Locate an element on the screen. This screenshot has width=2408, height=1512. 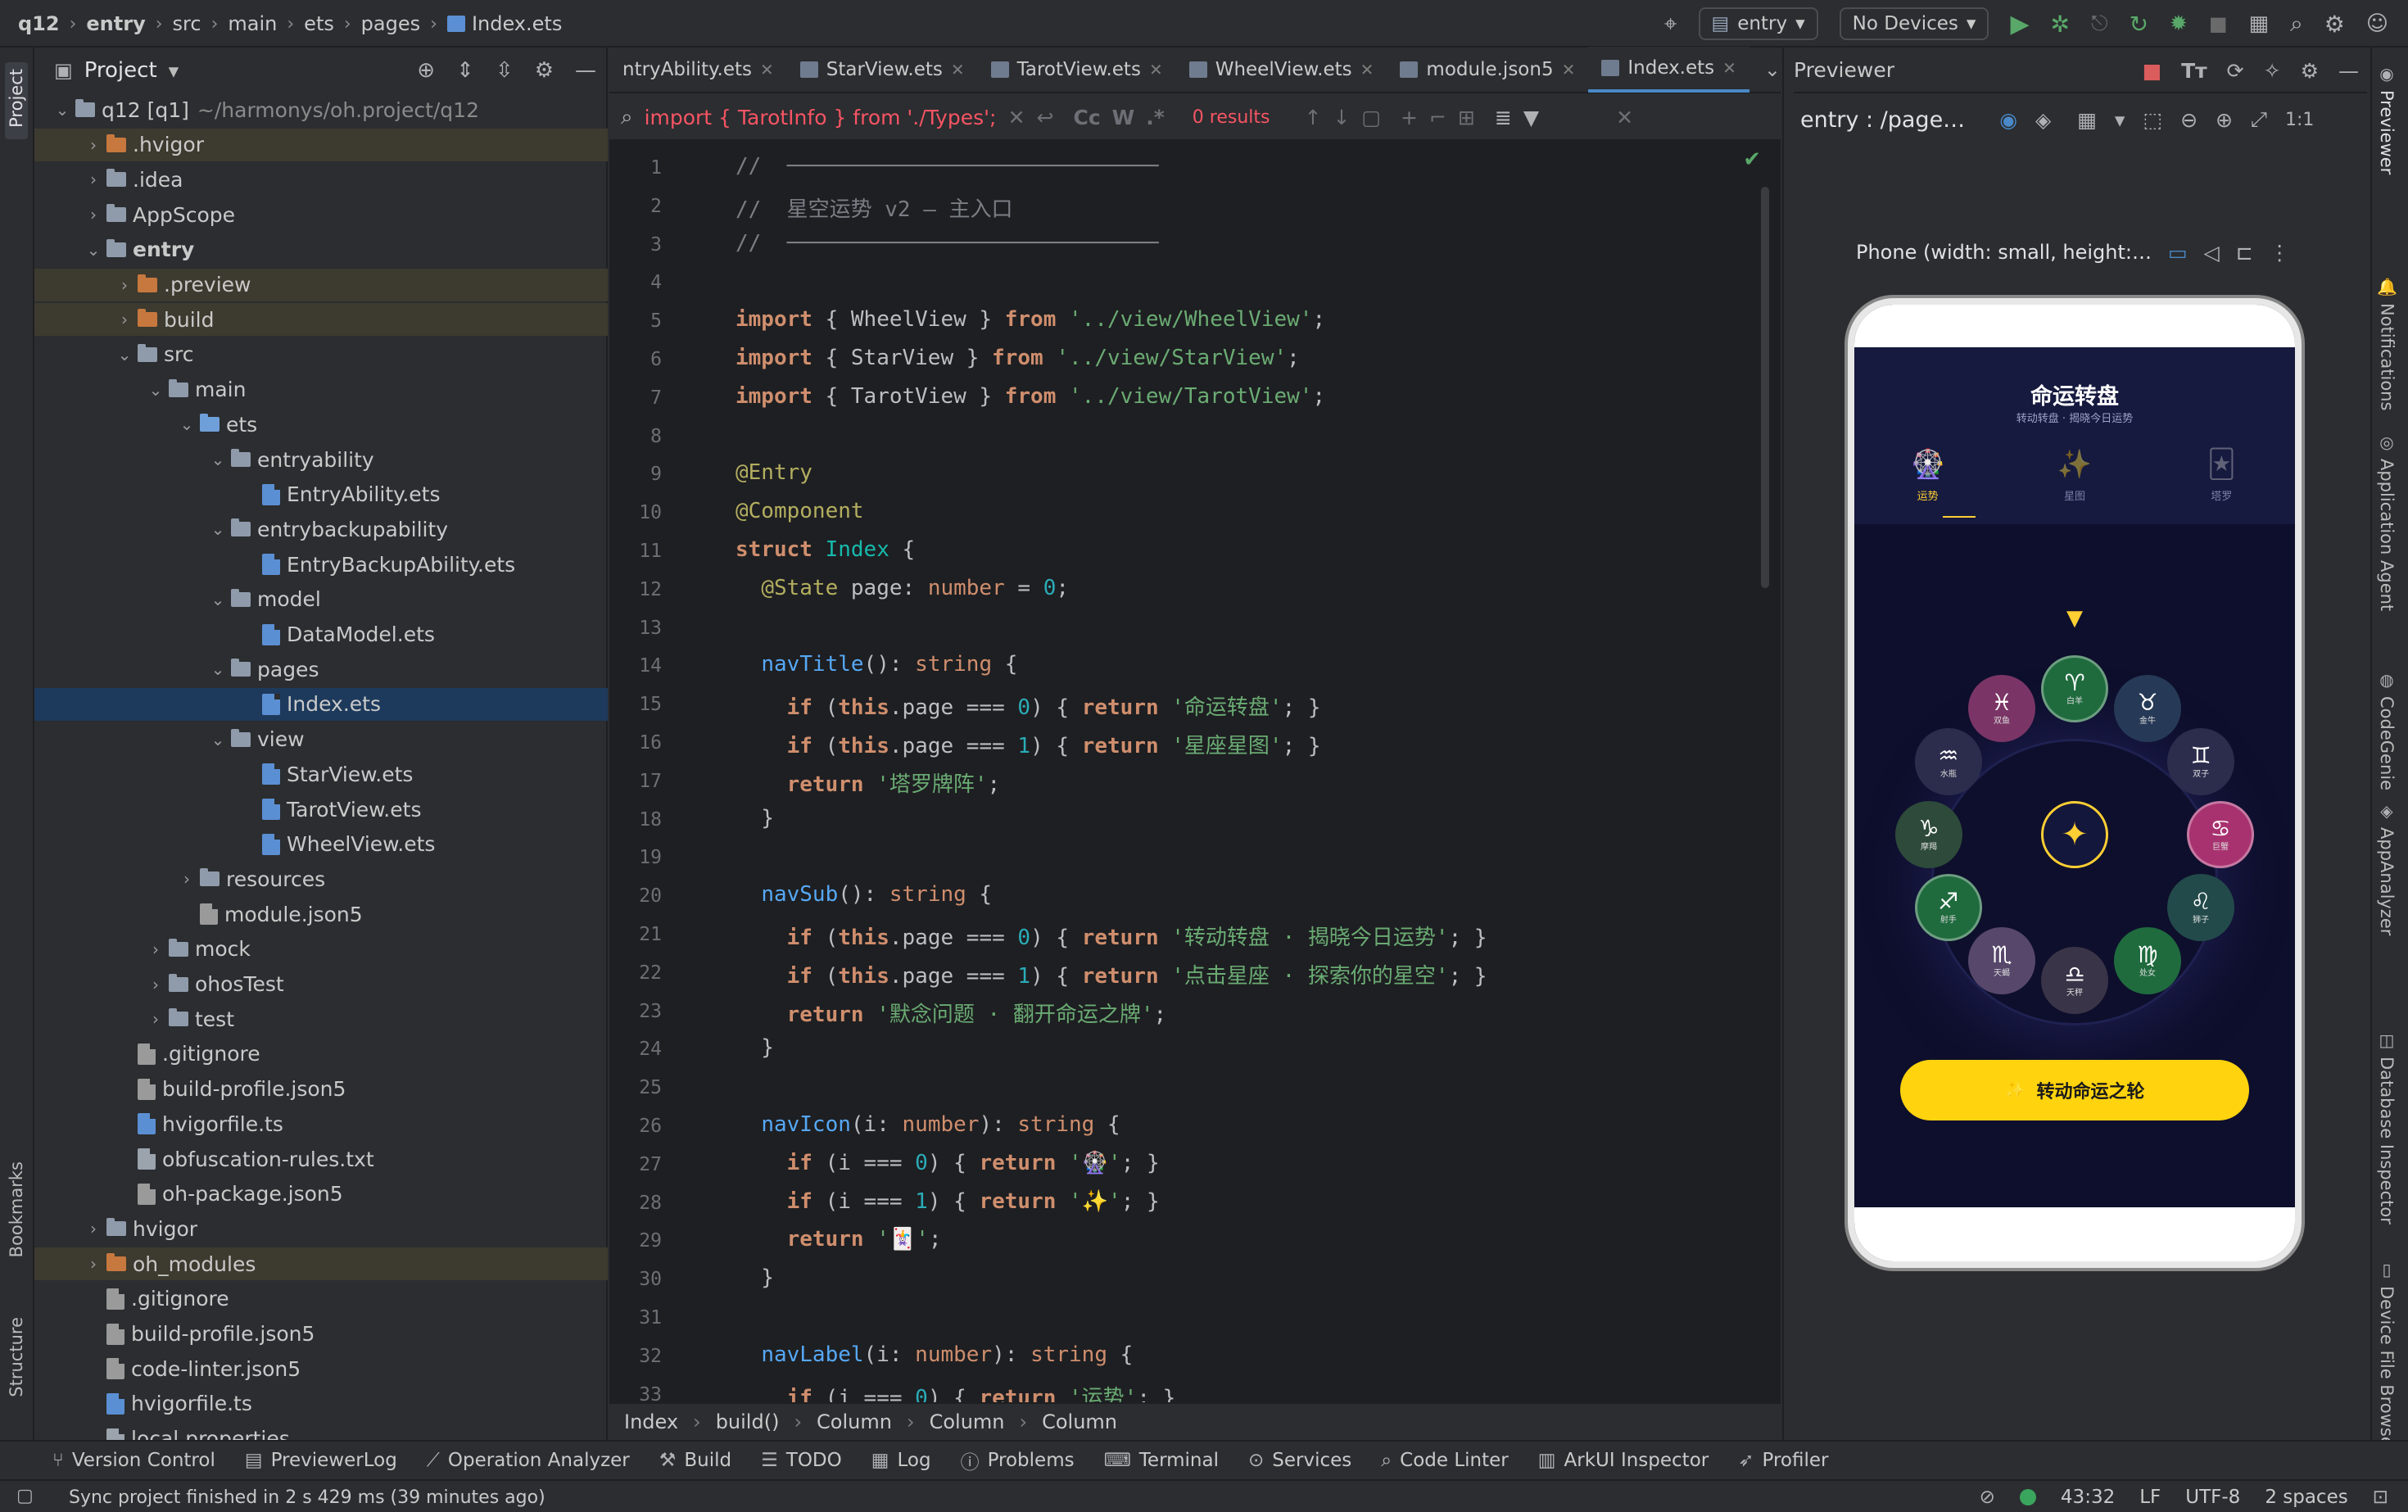
structure-tool-button: Structure is located at coordinates (16, 1359).